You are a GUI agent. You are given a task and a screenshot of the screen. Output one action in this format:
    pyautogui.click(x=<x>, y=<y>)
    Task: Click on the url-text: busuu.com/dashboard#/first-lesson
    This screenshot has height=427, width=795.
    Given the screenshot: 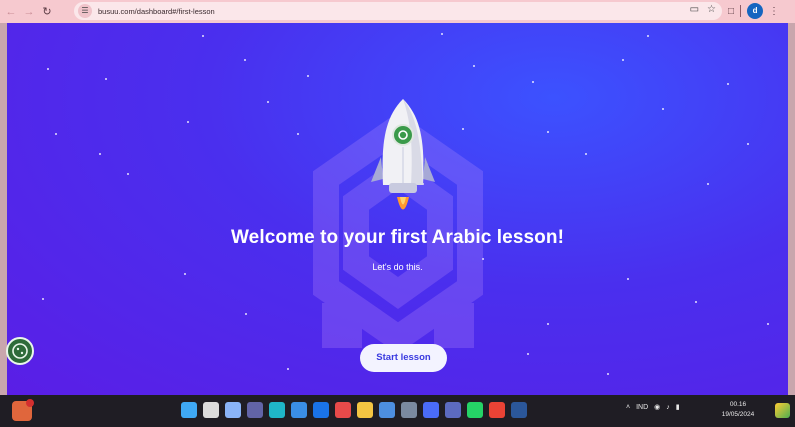 What is the action you would take?
    pyautogui.click(x=156, y=11)
    